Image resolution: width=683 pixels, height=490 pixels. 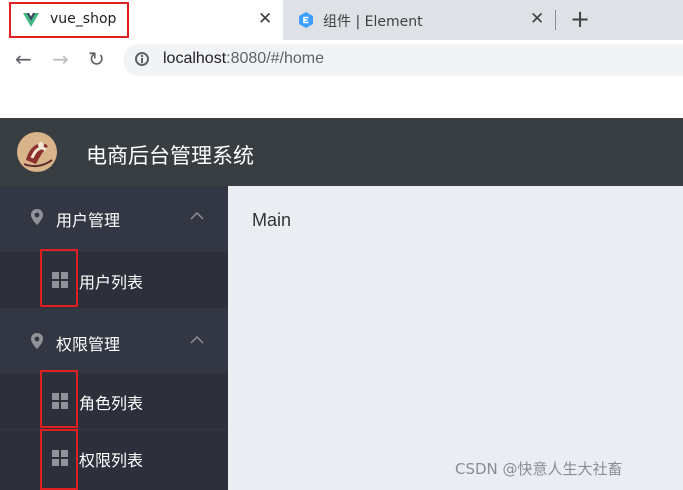 I want to click on element-logo-icon, so click(x=306, y=20).